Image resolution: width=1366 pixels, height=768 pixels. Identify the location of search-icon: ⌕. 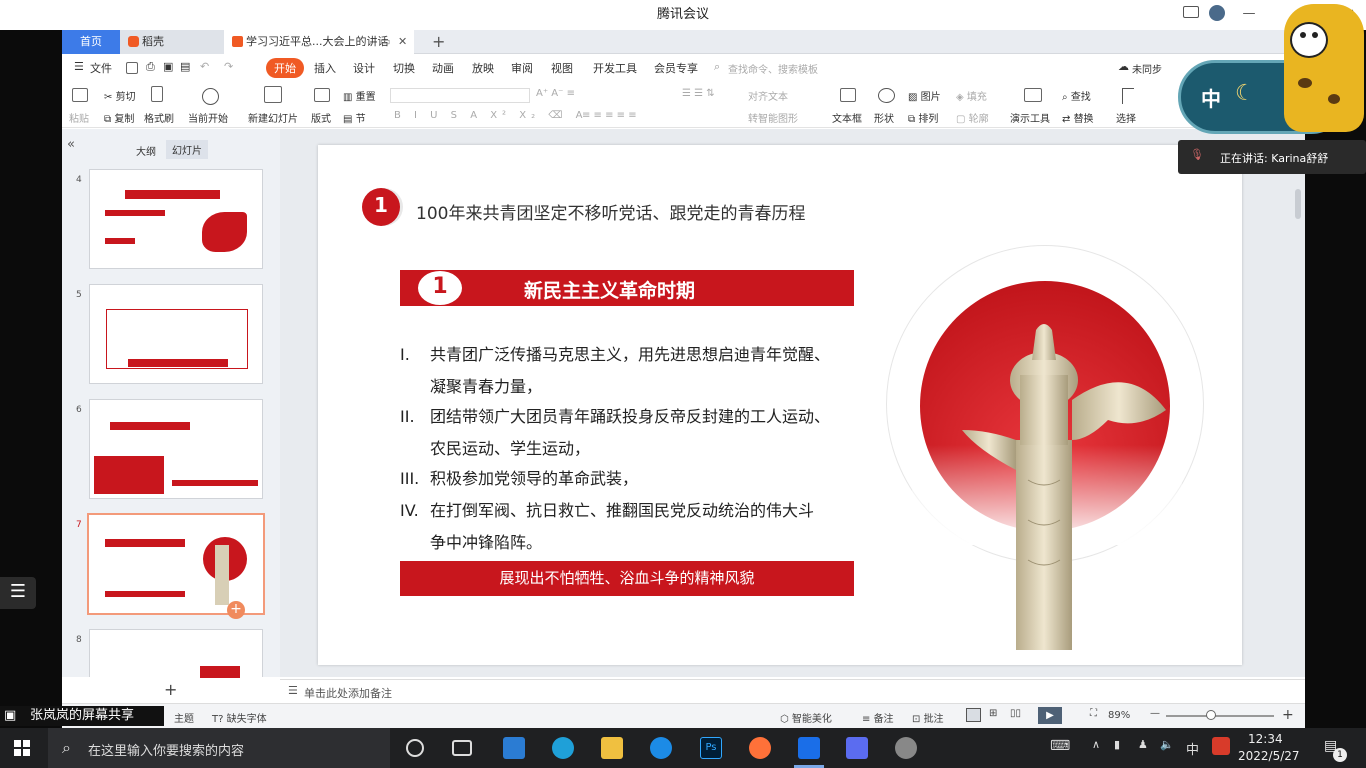
(717, 67).